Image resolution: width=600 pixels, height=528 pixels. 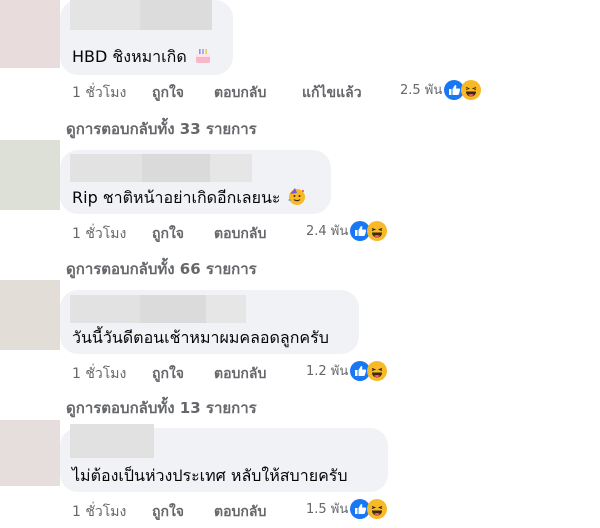 I want to click on edited-label: แก้ไขแล้ว, so click(x=332, y=93).